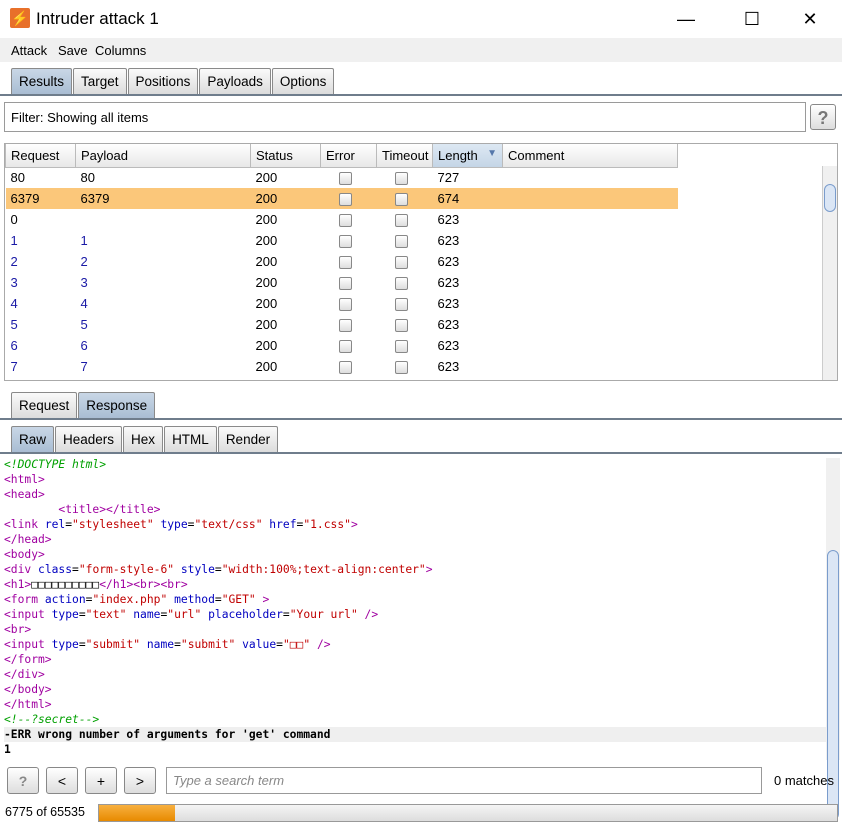 Image resolution: width=842 pixels, height=826 pixels. What do you see at coordinates (28, 704) in the screenshot?
I see `code-token: </html>` at bounding box center [28, 704].